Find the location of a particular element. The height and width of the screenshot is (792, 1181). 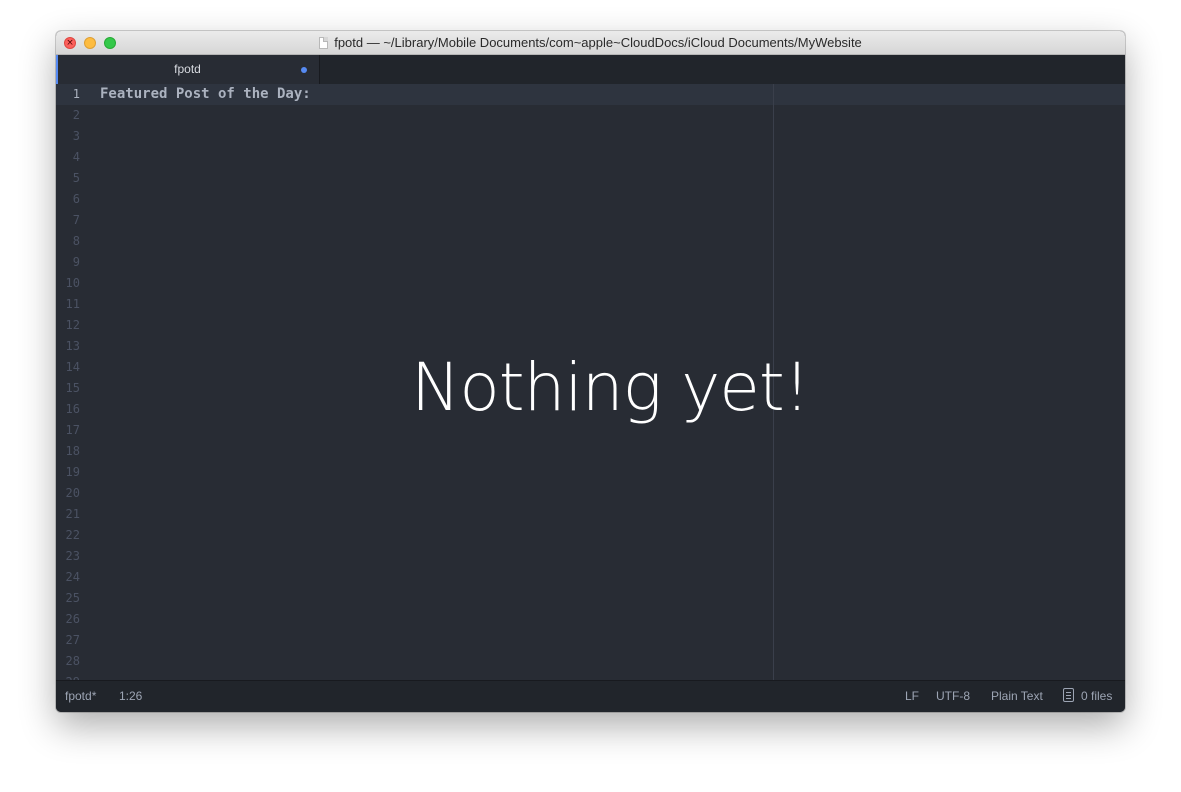

code-line-1: Featured Post of the Day: is located at coordinates (205, 94).